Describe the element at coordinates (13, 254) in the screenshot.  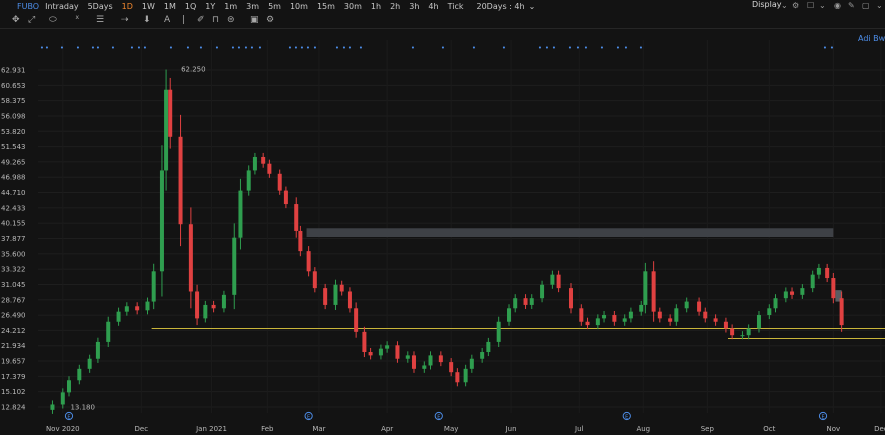
I see `y-tick-label: 35.600` at that location.